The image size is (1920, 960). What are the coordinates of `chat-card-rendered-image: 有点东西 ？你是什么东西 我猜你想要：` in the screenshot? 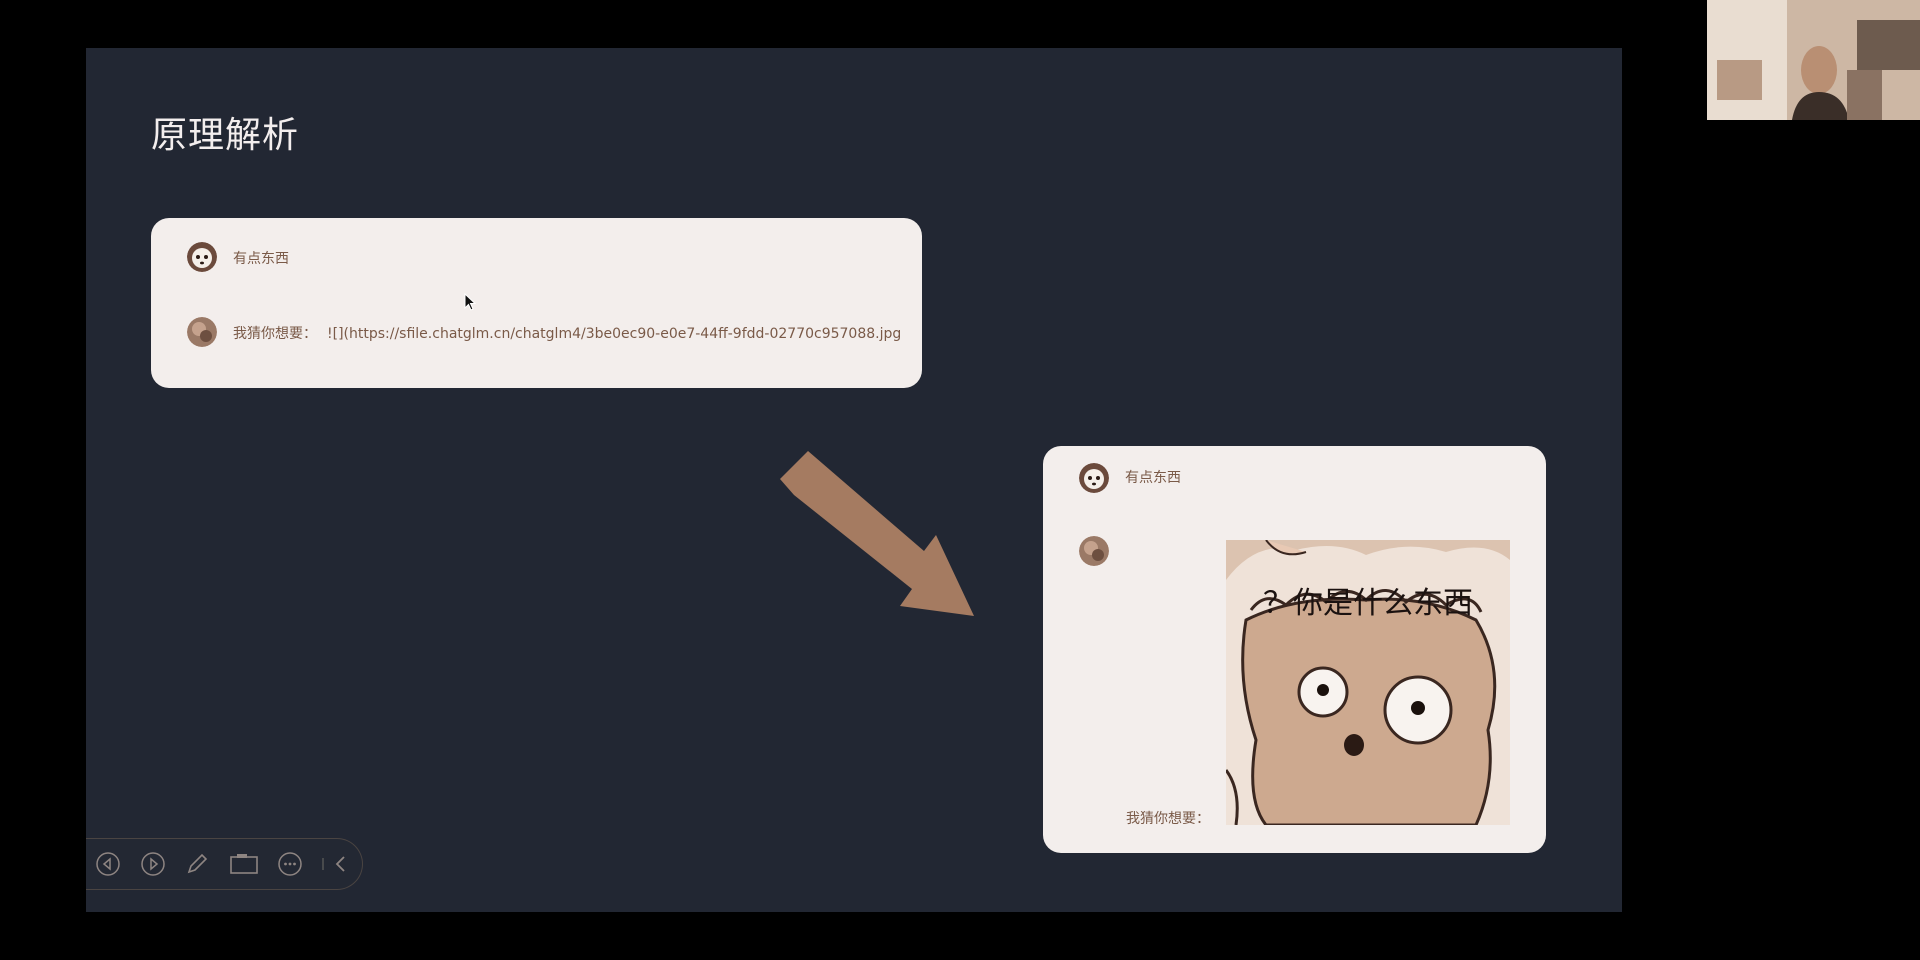 It's located at (1294, 649).